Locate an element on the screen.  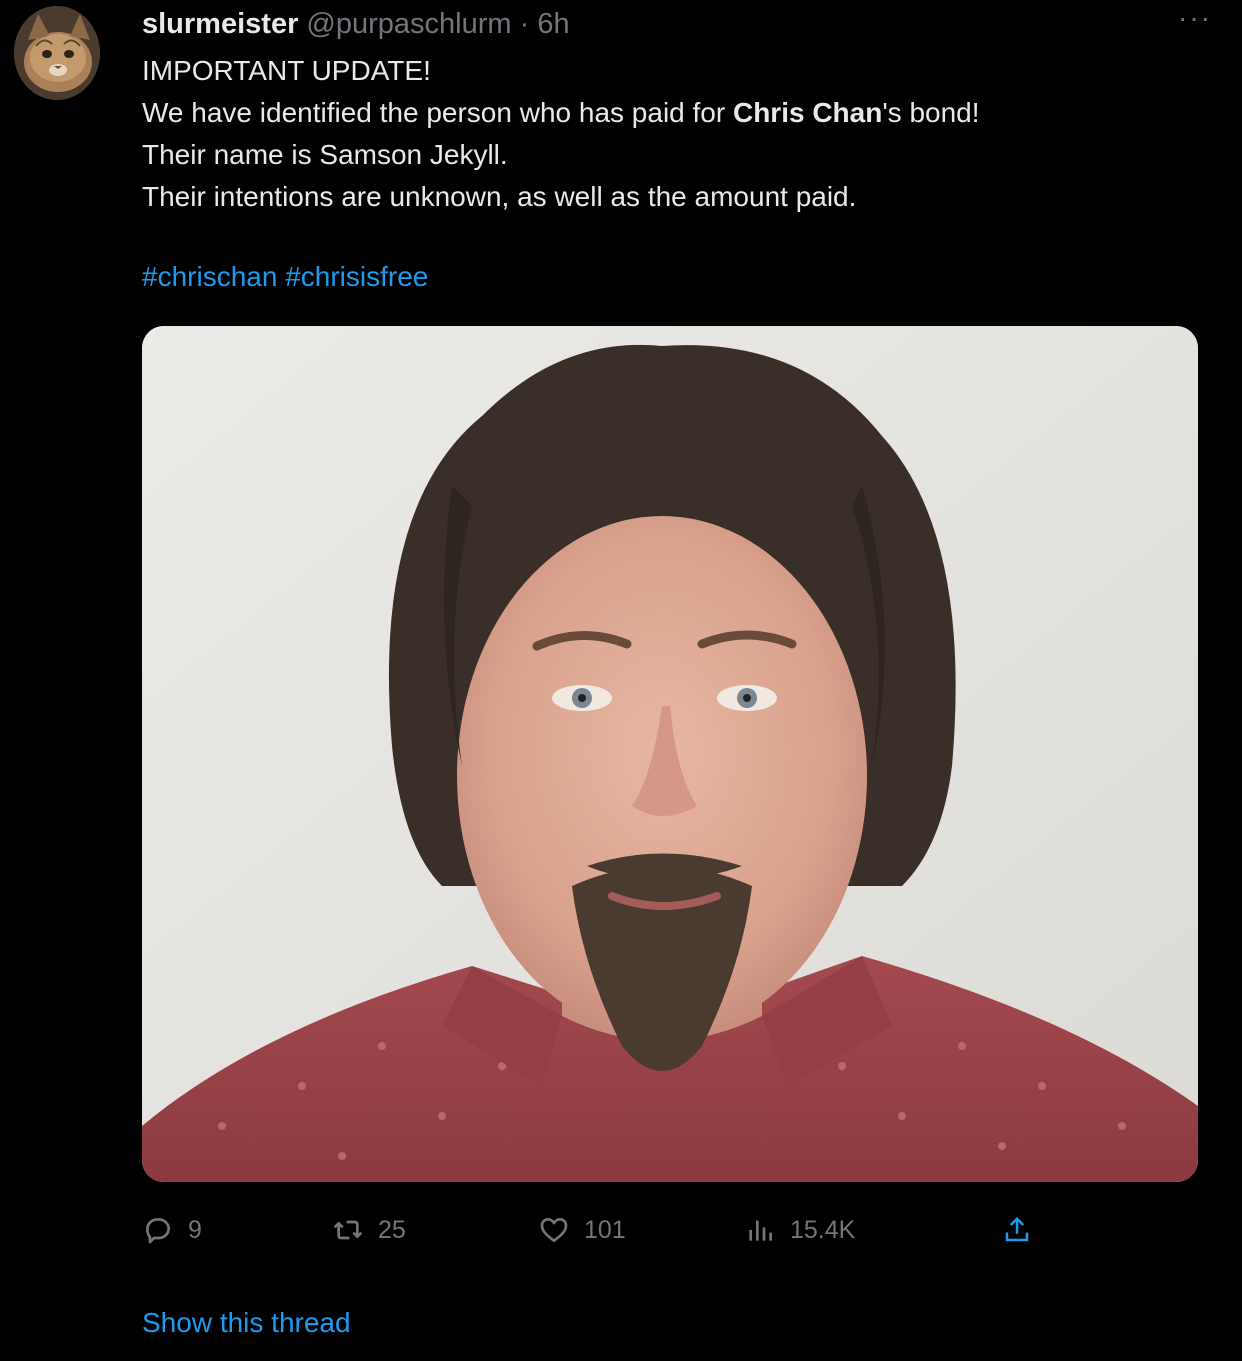
timestamp: 6h is located at coordinates (553, 24).